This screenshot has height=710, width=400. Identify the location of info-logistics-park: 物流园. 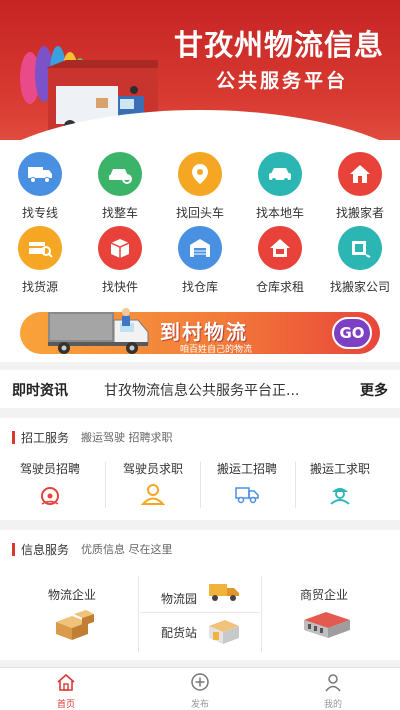
(200, 590).